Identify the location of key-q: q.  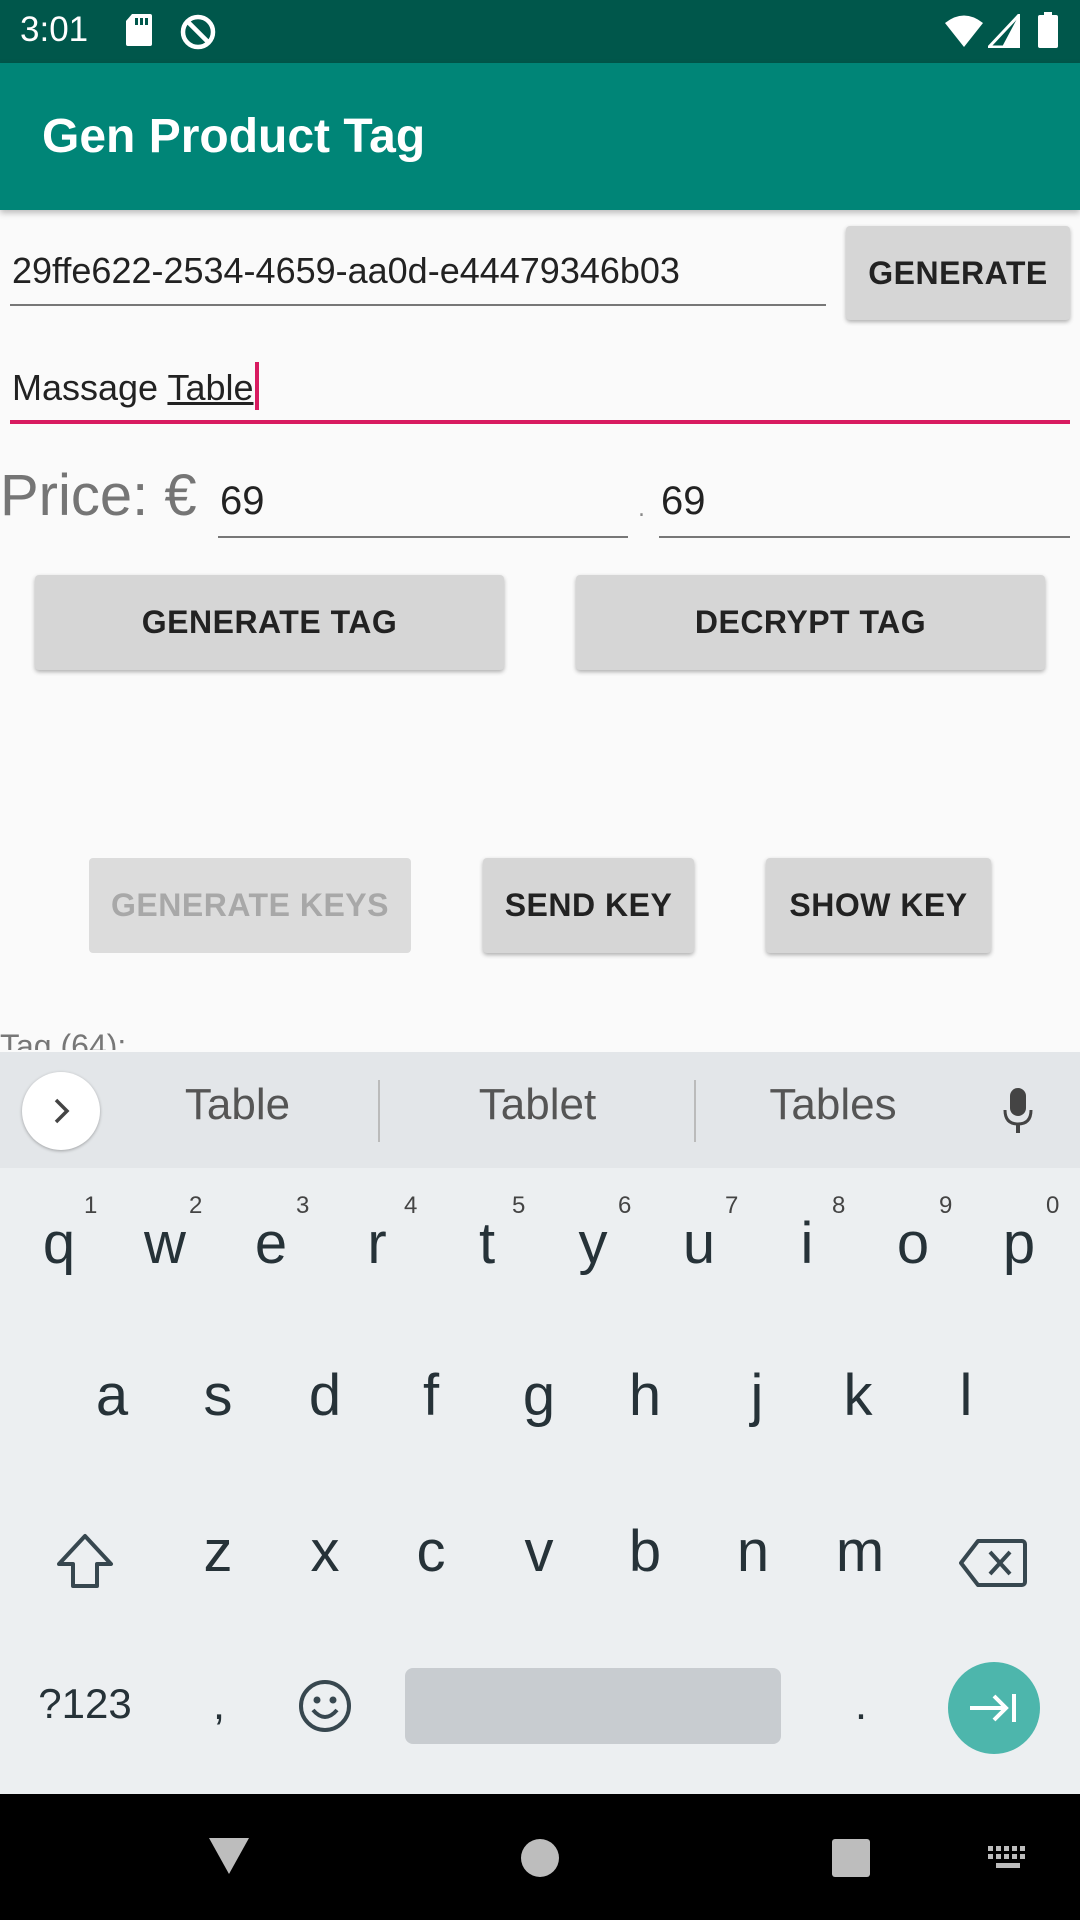
(59, 1243).